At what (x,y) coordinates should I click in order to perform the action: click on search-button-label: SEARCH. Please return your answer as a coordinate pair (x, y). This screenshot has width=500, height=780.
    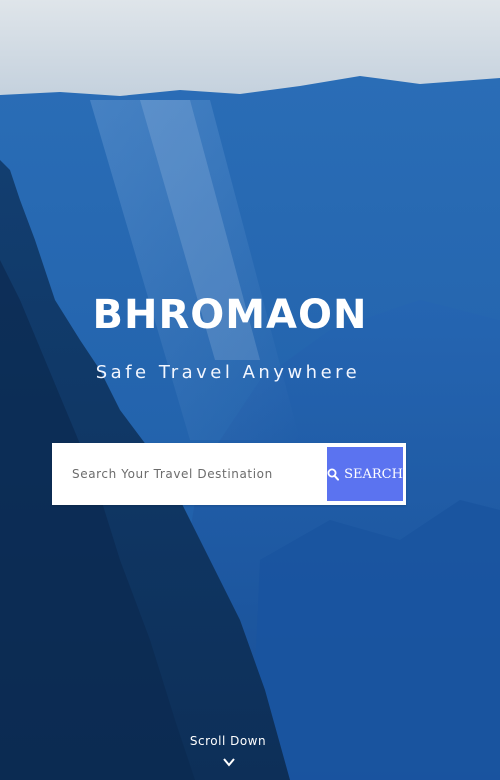
    Looking at the image, I should click on (373, 474).